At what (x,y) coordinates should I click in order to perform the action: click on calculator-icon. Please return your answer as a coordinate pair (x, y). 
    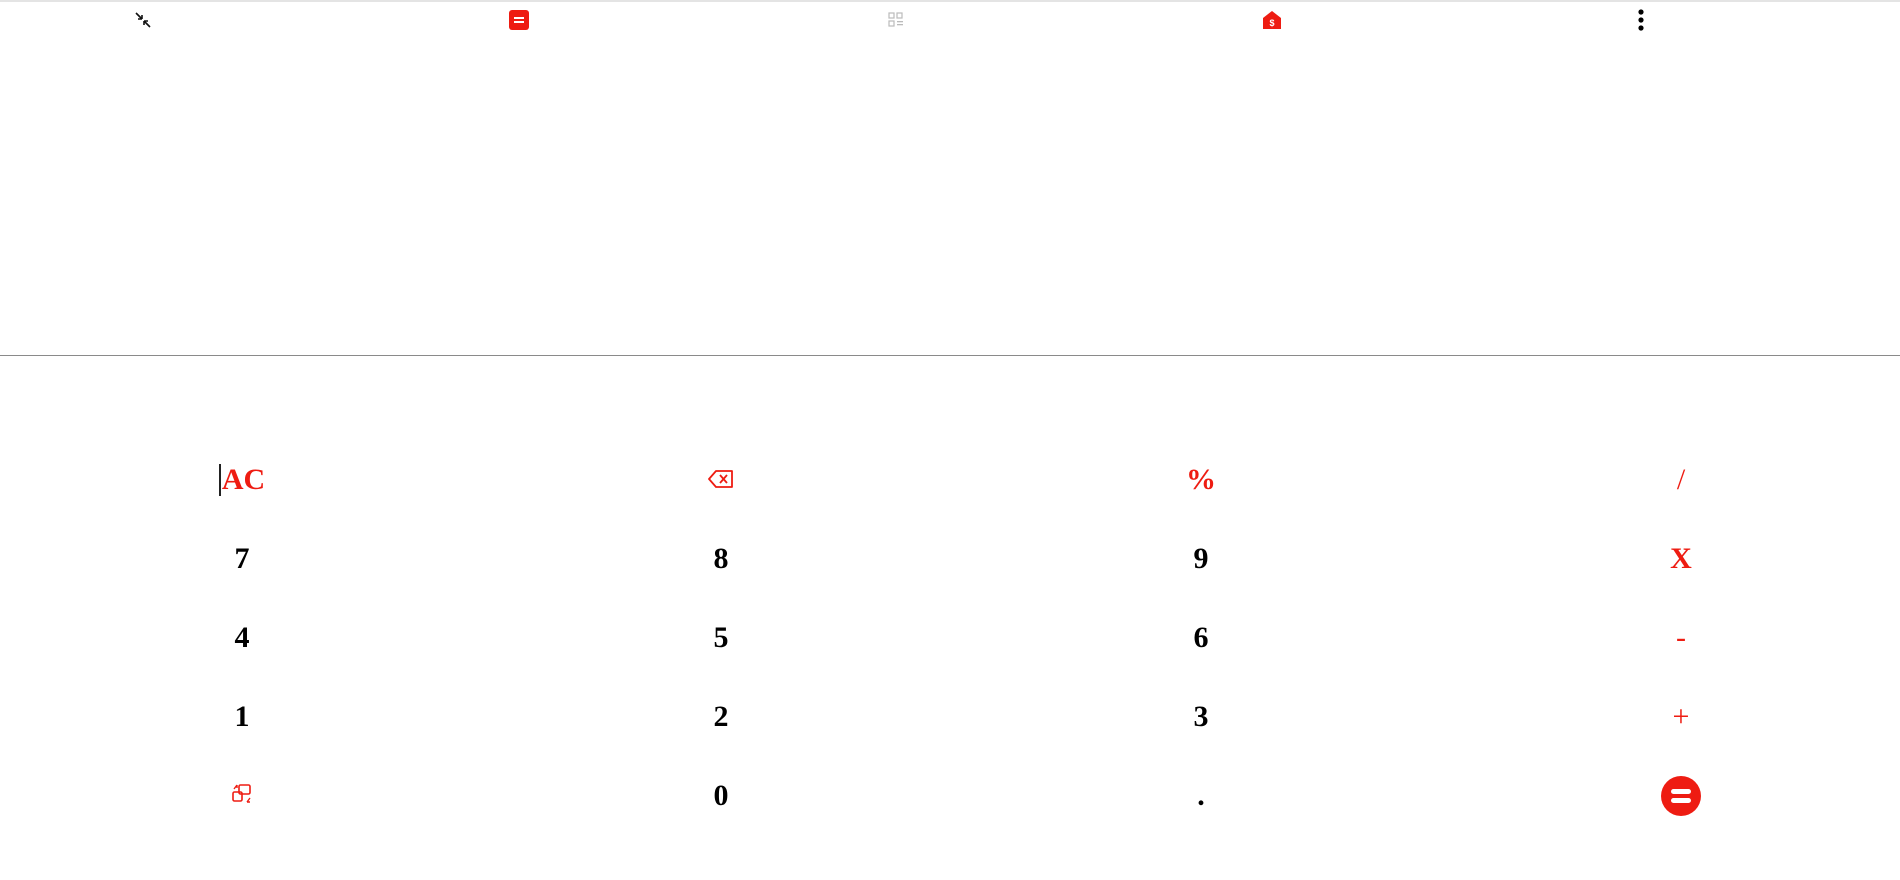
    Looking at the image, I should click on (519, 20).